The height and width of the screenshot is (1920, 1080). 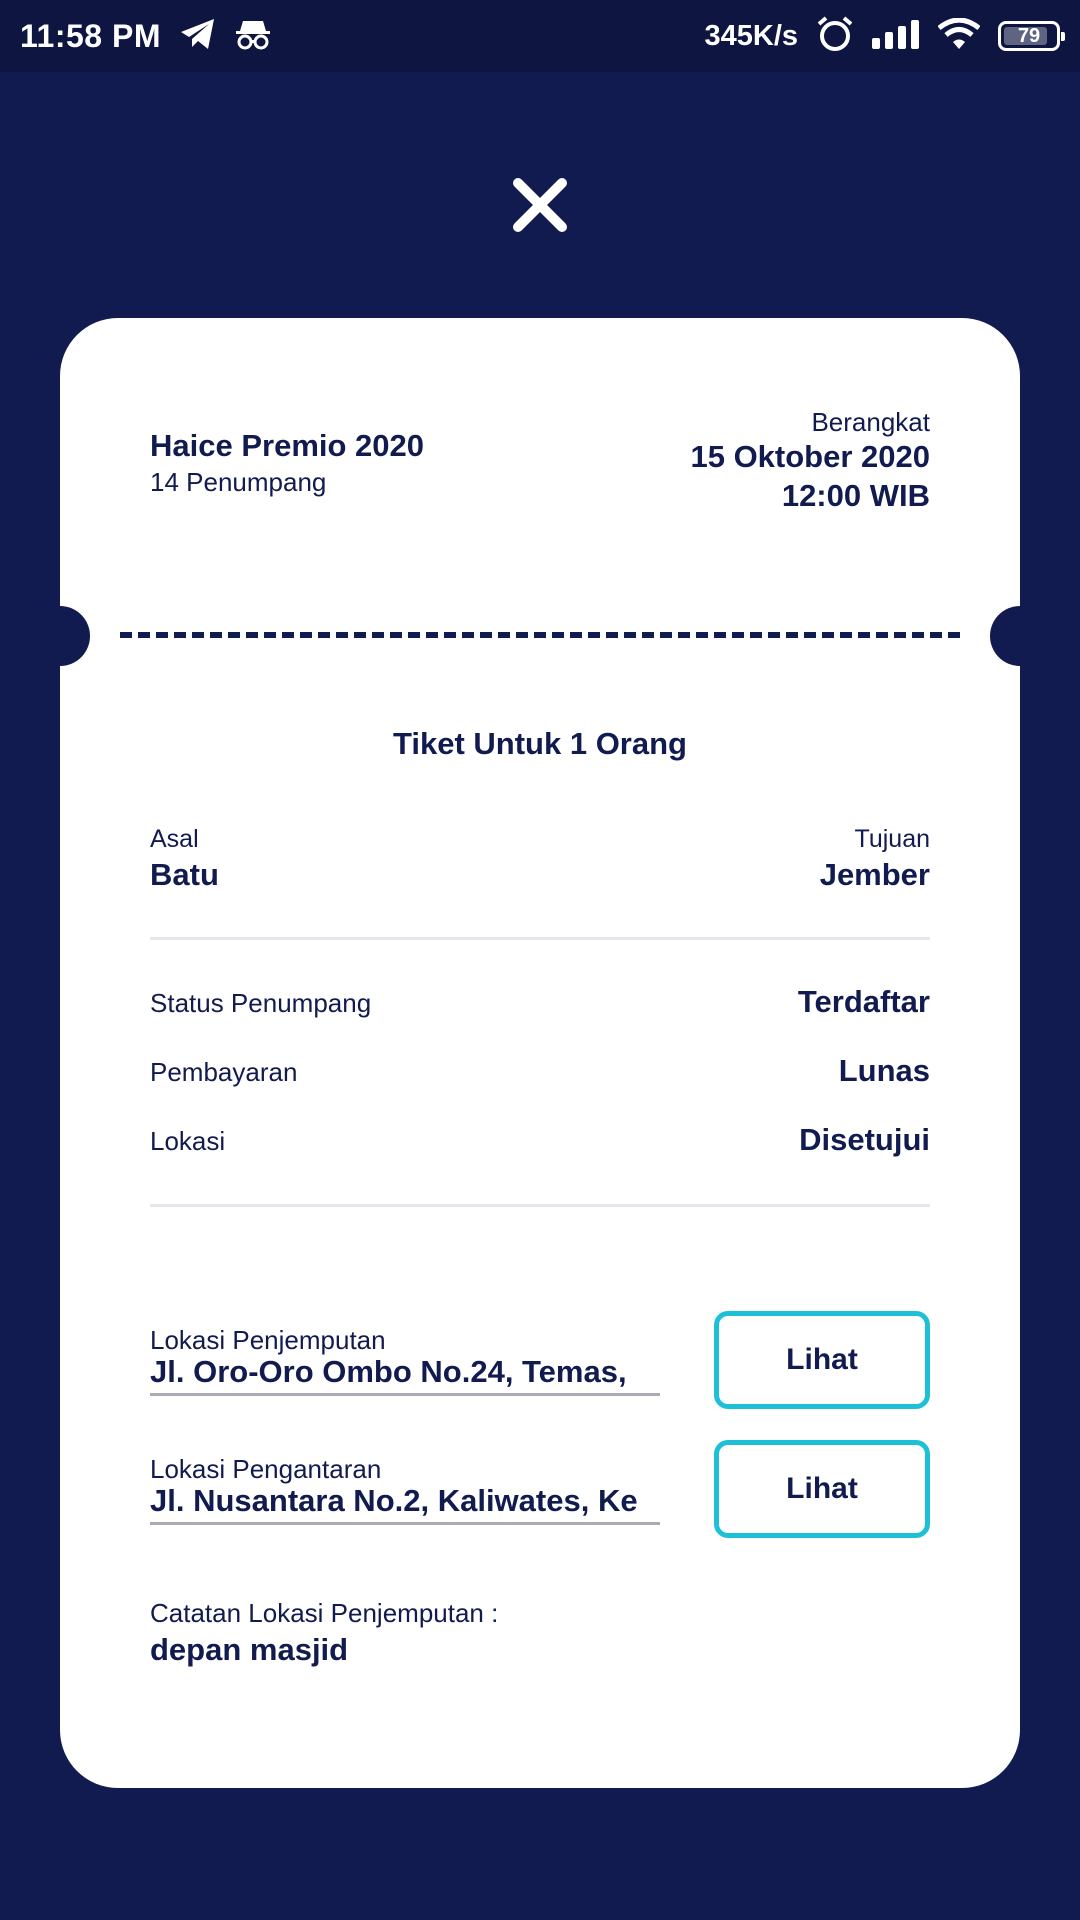 I want to click on close-icon, so click(x=540, y=205).